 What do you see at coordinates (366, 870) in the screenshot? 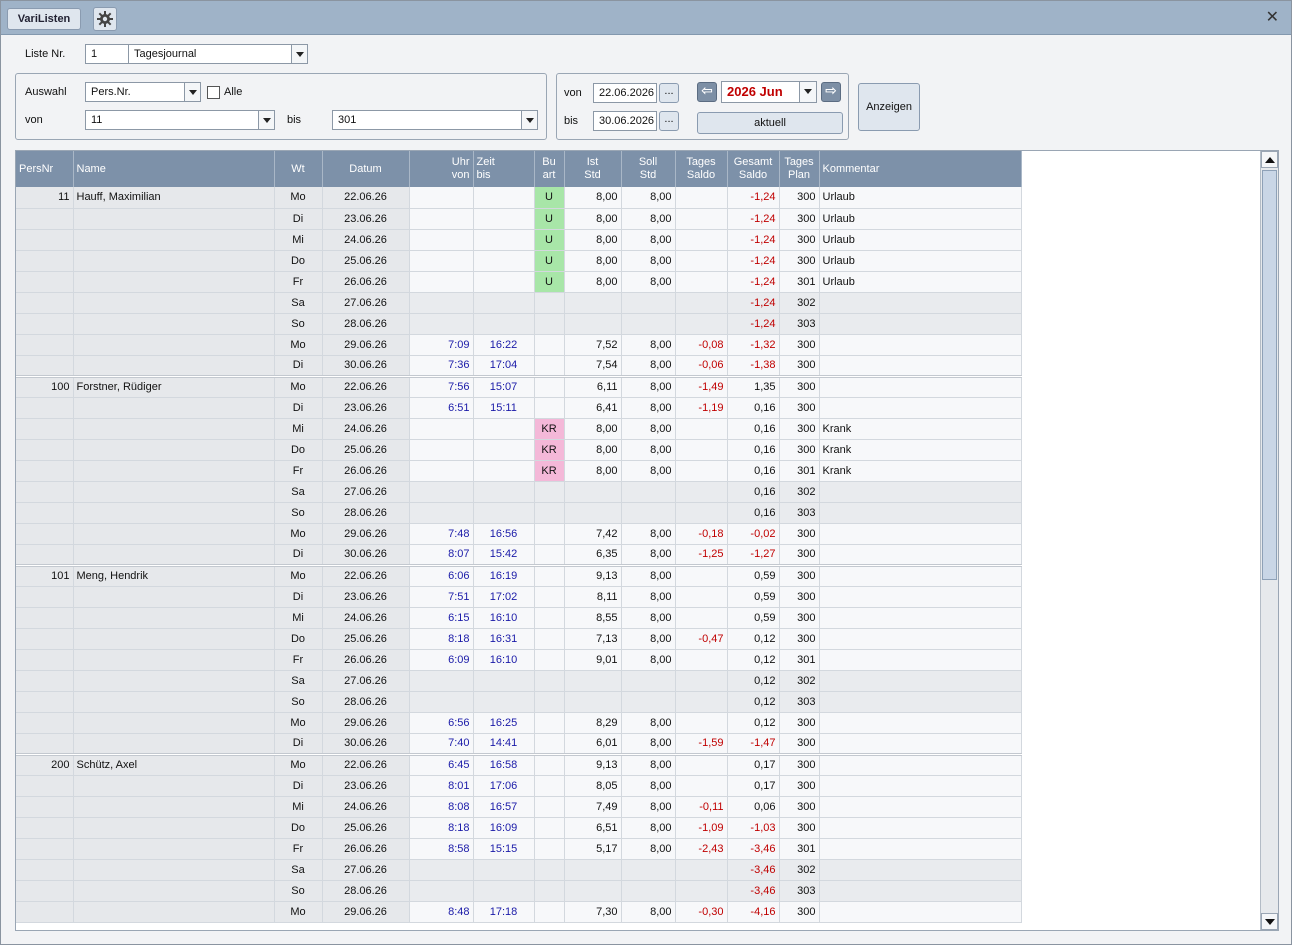
I see `date-cell: 27.06.26` at bounding box center [366, 870].